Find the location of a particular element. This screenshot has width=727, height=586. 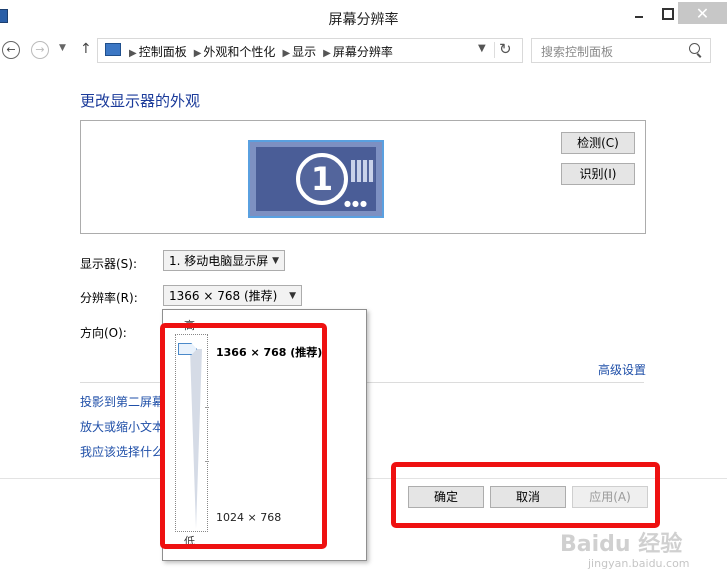

resolution-select: 1366 × 768 (推荐) ▼ is located at coordinates (232, 295).